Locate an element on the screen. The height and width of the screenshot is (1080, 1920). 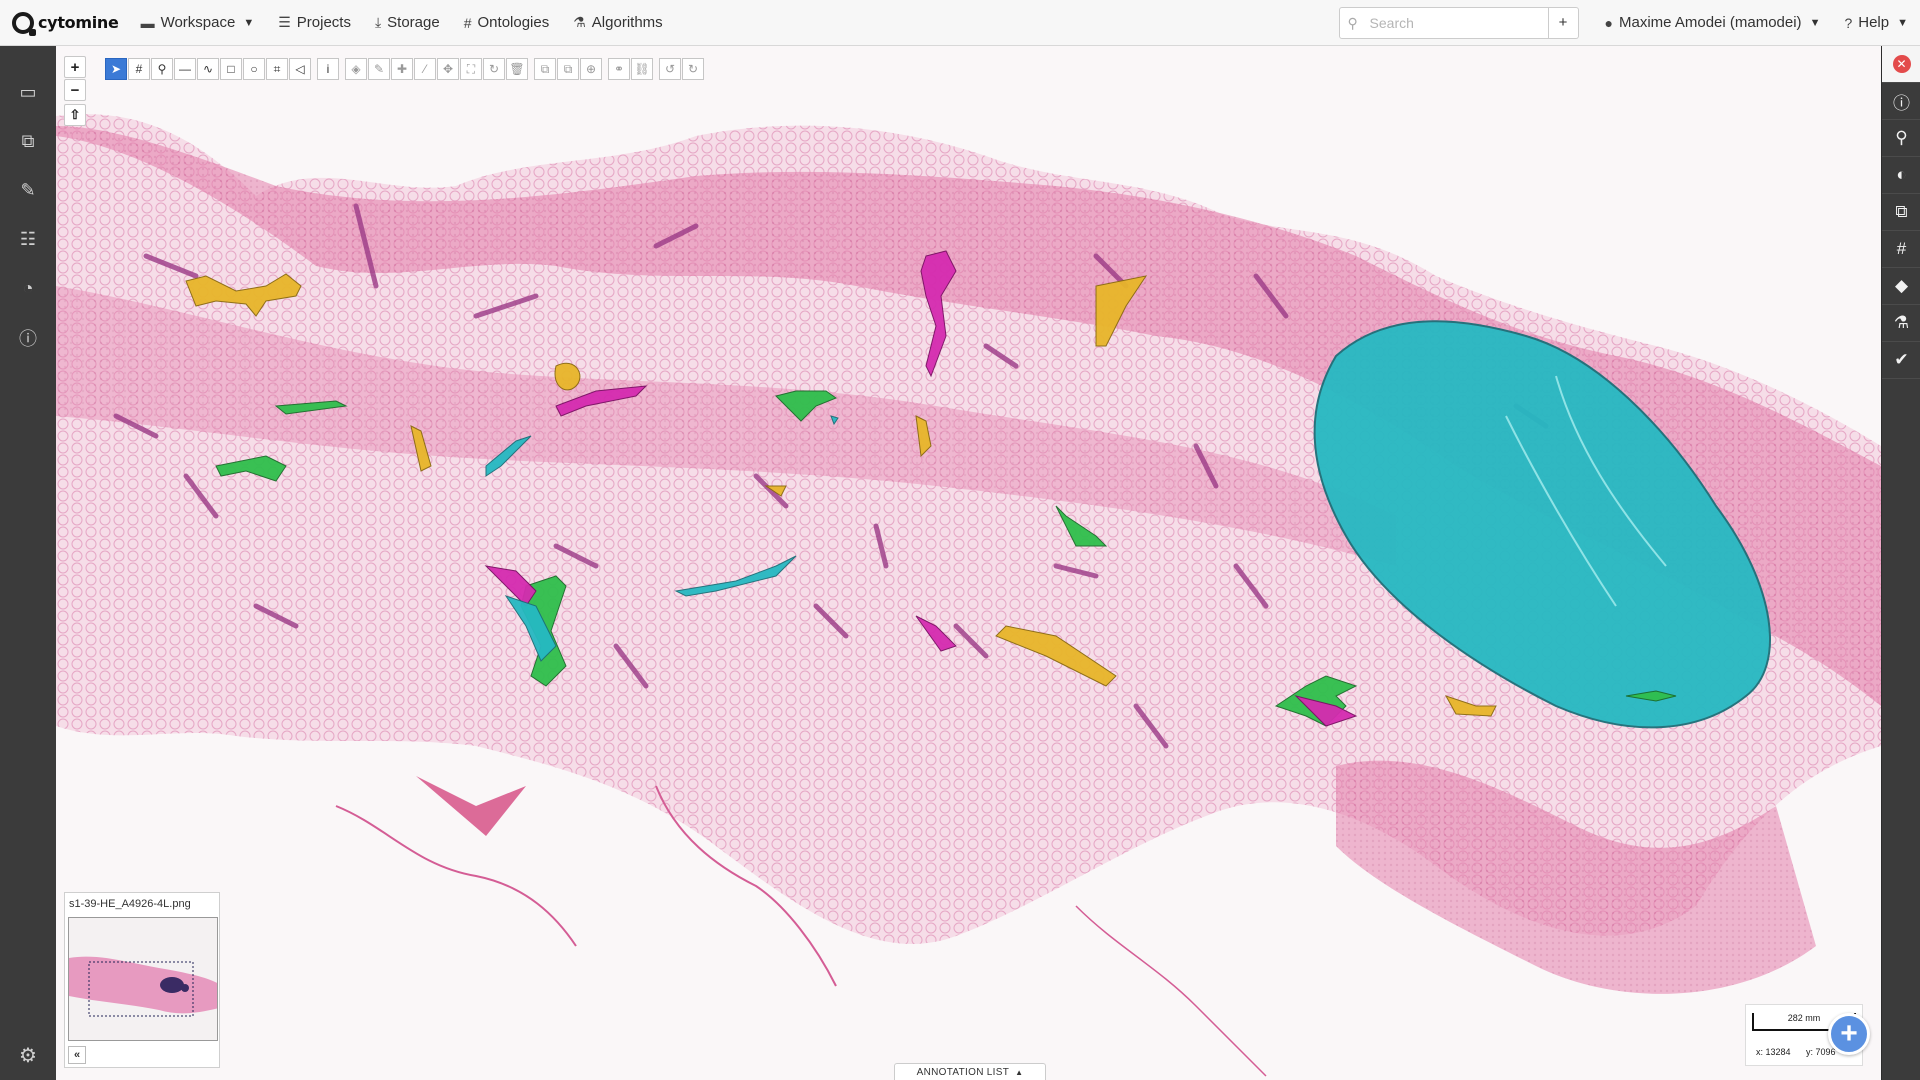
search-input is located at coordinates (1443, 22).